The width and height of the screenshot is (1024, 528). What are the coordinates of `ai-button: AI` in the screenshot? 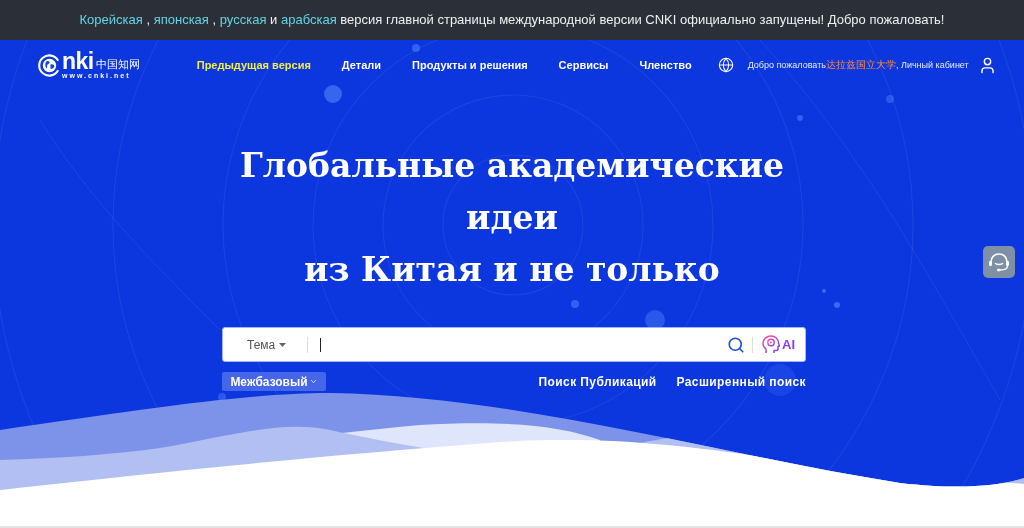 It's located at (778, 344).